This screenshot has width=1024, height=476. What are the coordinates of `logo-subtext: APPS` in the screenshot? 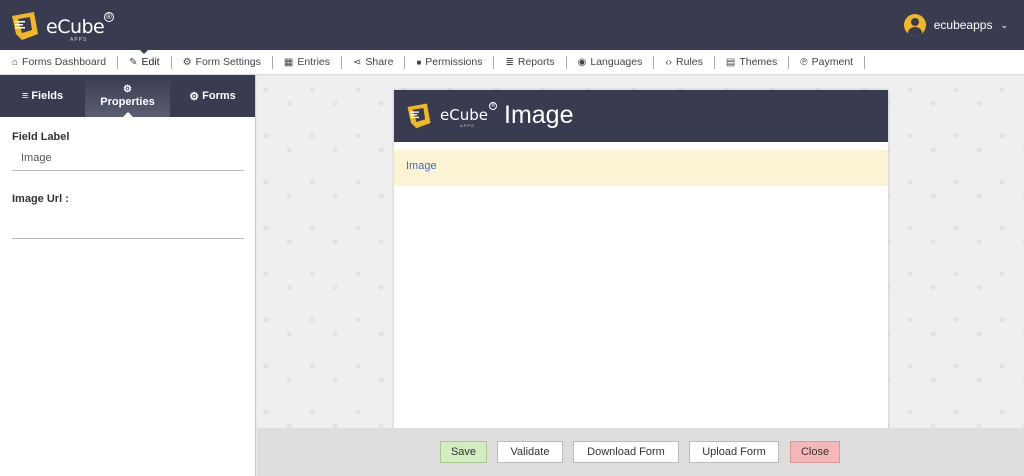 It's located at (79, 40).